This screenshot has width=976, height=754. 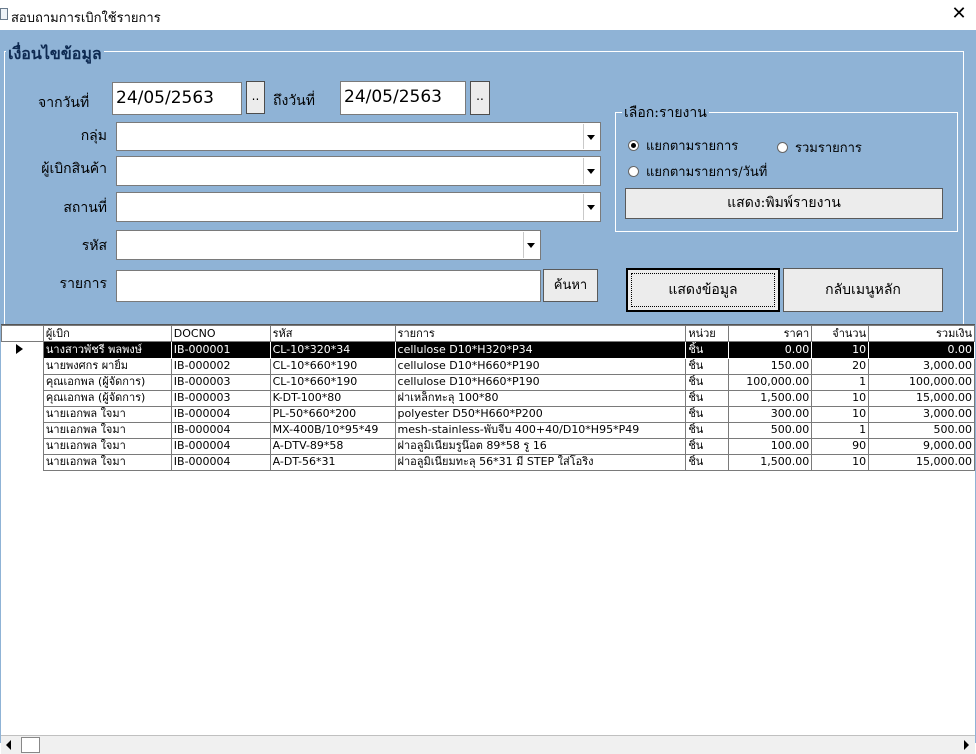 I want to click on to-date-picker-button: .., so click(x=480, y=98).